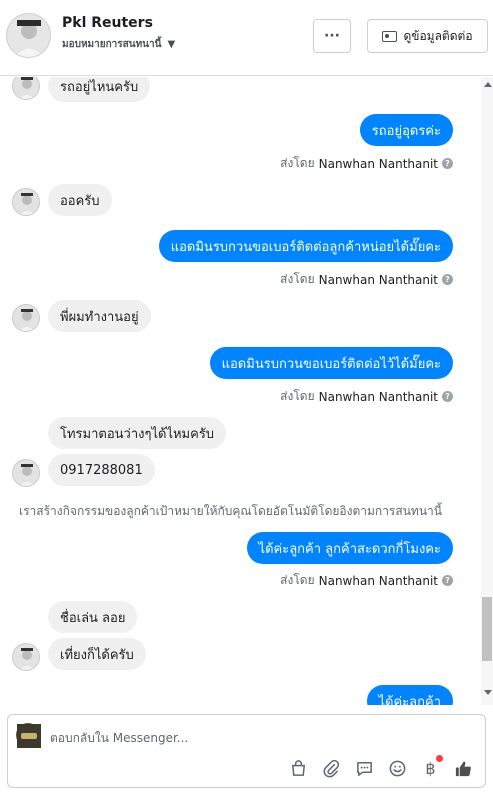 This screenshot has width=493, height=794. I want to click on contact-name: Pkl Reuters, so click(107, 23).